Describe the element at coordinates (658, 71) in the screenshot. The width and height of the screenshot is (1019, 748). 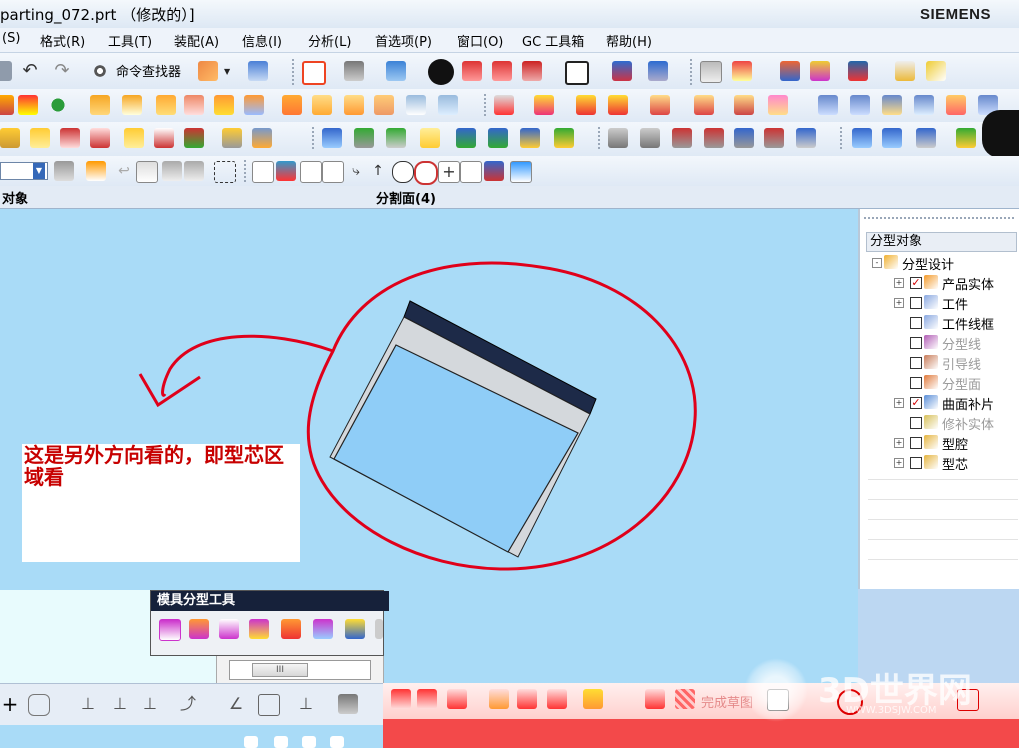
I see `move2-icon` at that location.